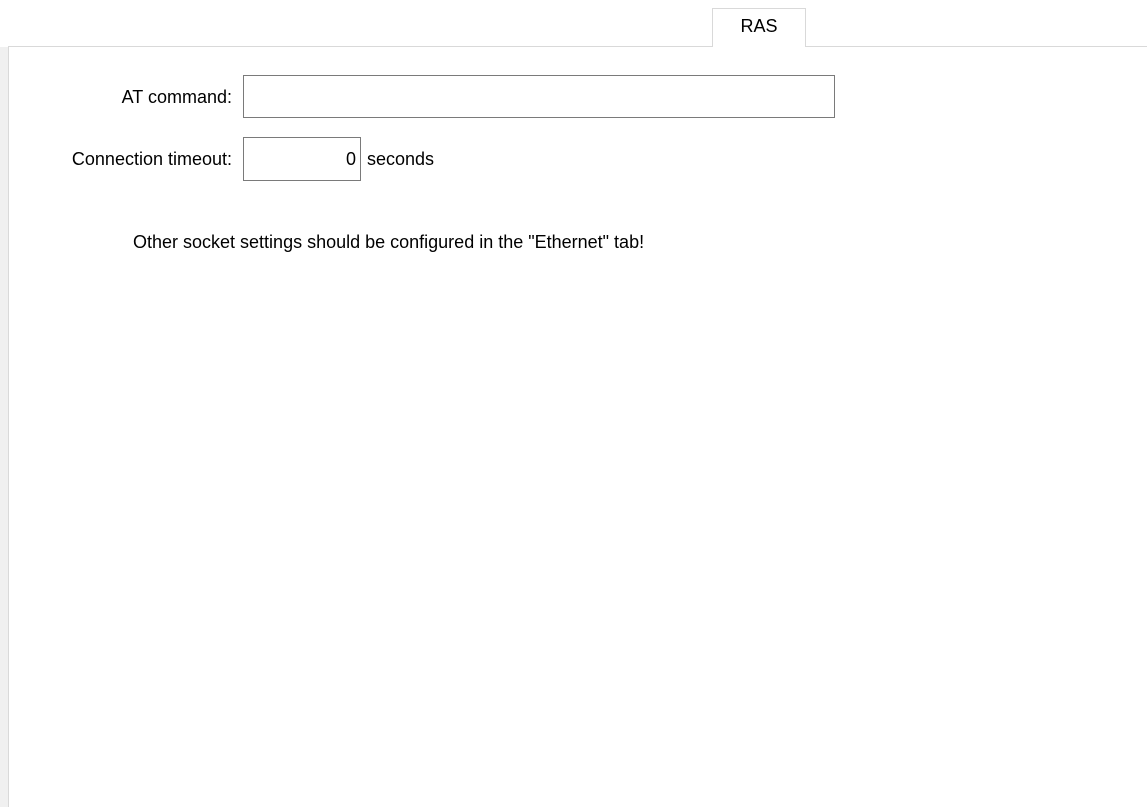  Describe the element at coordinates (302, 159) in the screenshot. I see `connection-timeout-input` at that location.